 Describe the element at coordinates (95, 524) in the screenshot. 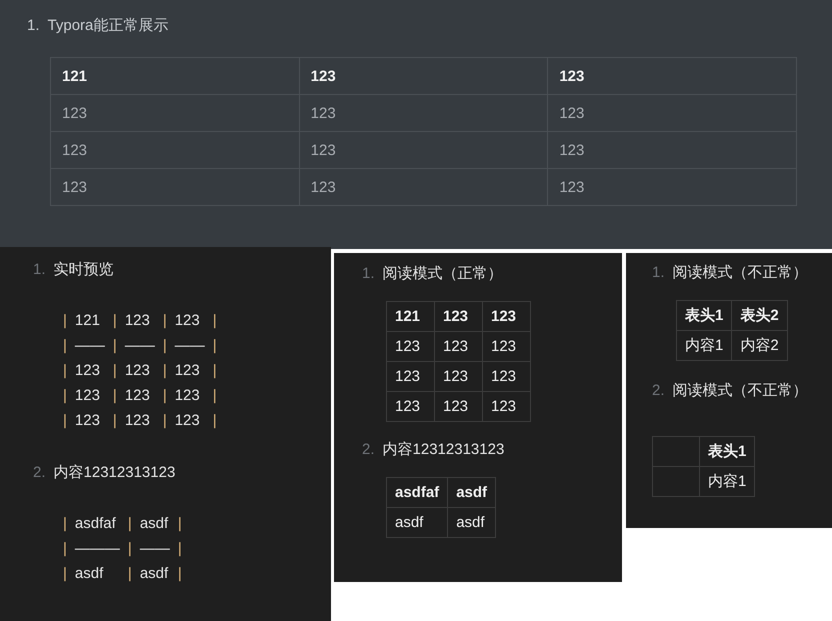

I see `markdown-cell-text: asdfaf` at that location.